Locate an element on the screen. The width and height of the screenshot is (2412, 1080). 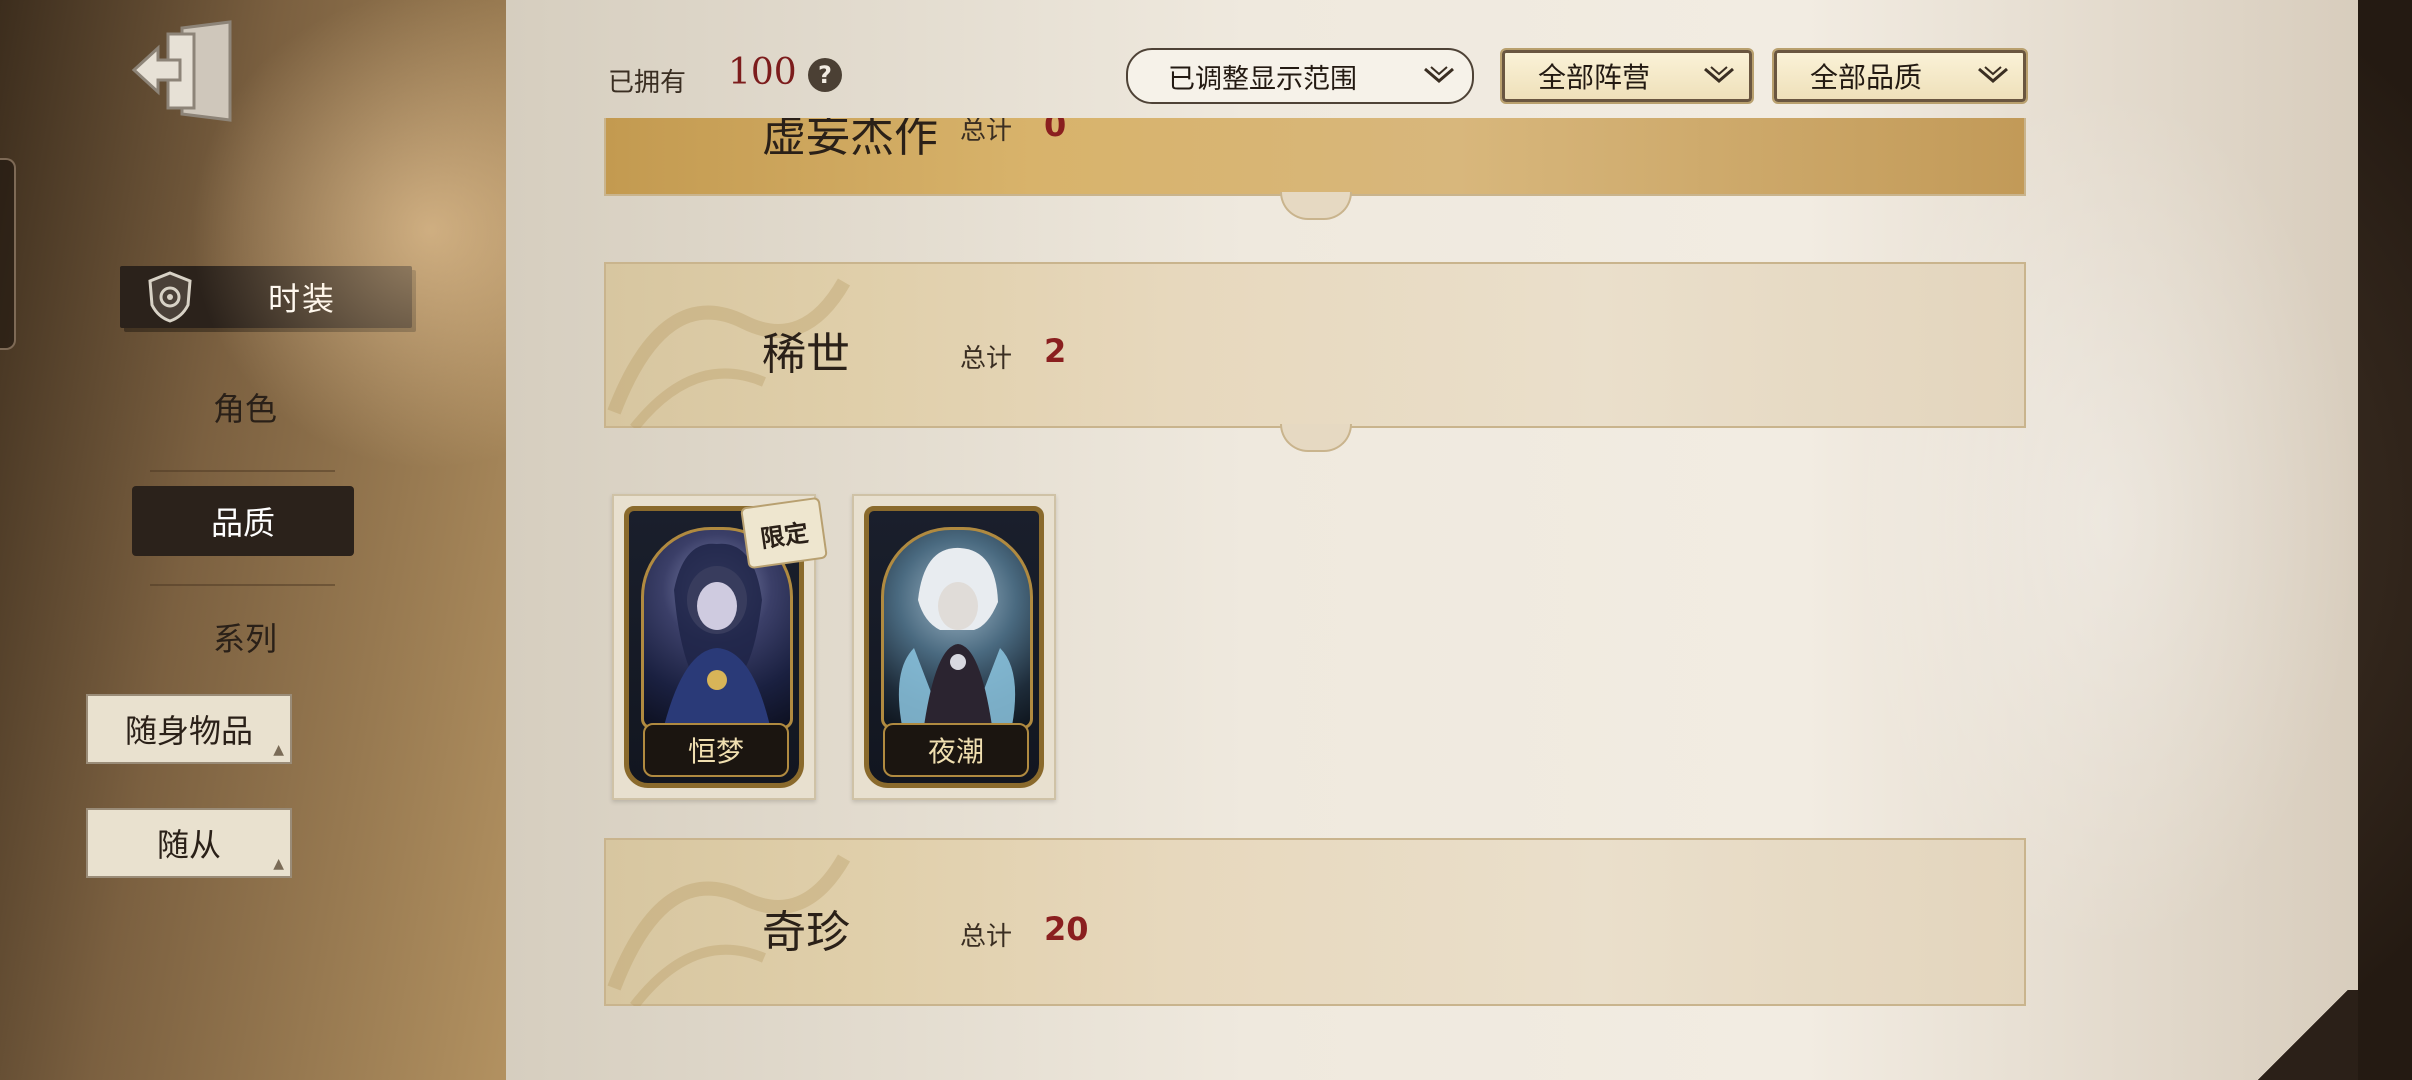
faction-filter-dropdown: 全部阵营 is located at coordinates (1627, 76).